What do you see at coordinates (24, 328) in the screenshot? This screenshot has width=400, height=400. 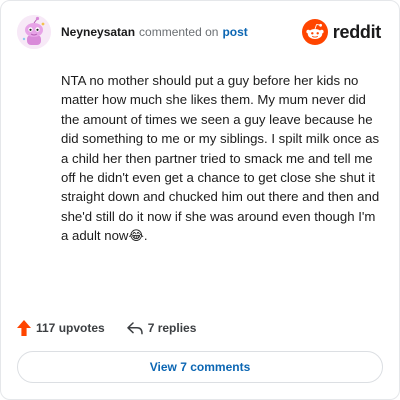 I see `upvote-arrow-icon` at bounding box center [24, 328].